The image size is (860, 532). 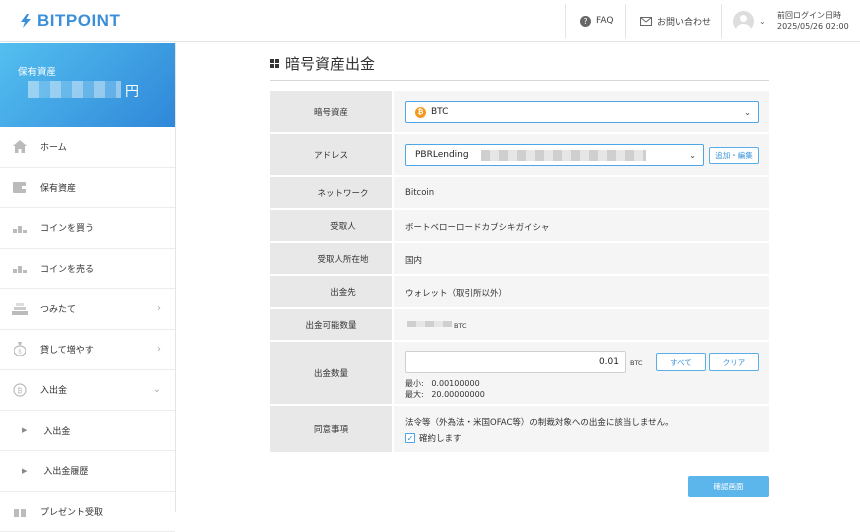 I want to click on sidebar-item-assets: 保有資産, so click(x=87, y=188).